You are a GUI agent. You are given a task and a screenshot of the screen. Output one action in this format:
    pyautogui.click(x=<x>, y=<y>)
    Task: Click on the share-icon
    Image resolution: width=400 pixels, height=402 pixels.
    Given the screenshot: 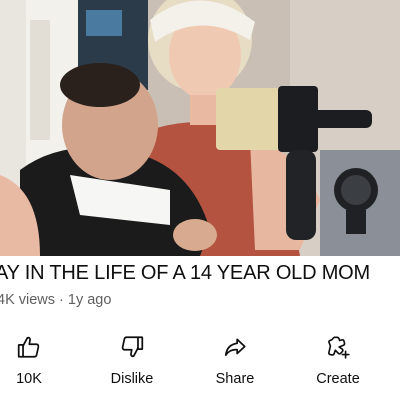 What is the action you would take?
    pyautogui.click(x=235, y=347)
    